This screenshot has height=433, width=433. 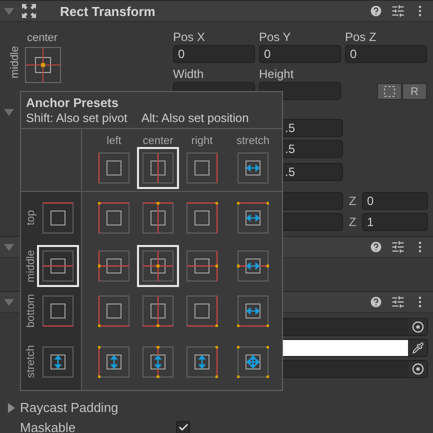 I want to click on check-icon, so click(x=183, y=427).